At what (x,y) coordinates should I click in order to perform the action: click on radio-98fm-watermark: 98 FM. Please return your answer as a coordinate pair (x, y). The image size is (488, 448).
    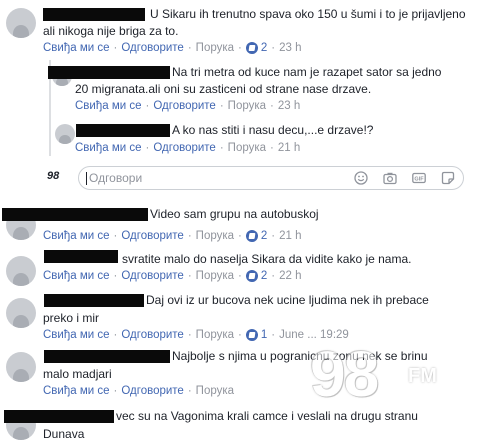
    Looking at the image, I should click on (375, 380).